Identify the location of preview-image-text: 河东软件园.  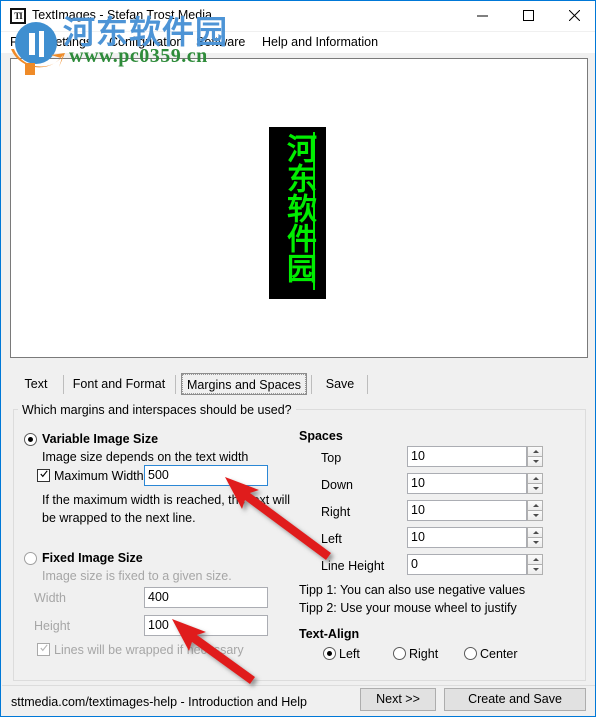
(298, 208).